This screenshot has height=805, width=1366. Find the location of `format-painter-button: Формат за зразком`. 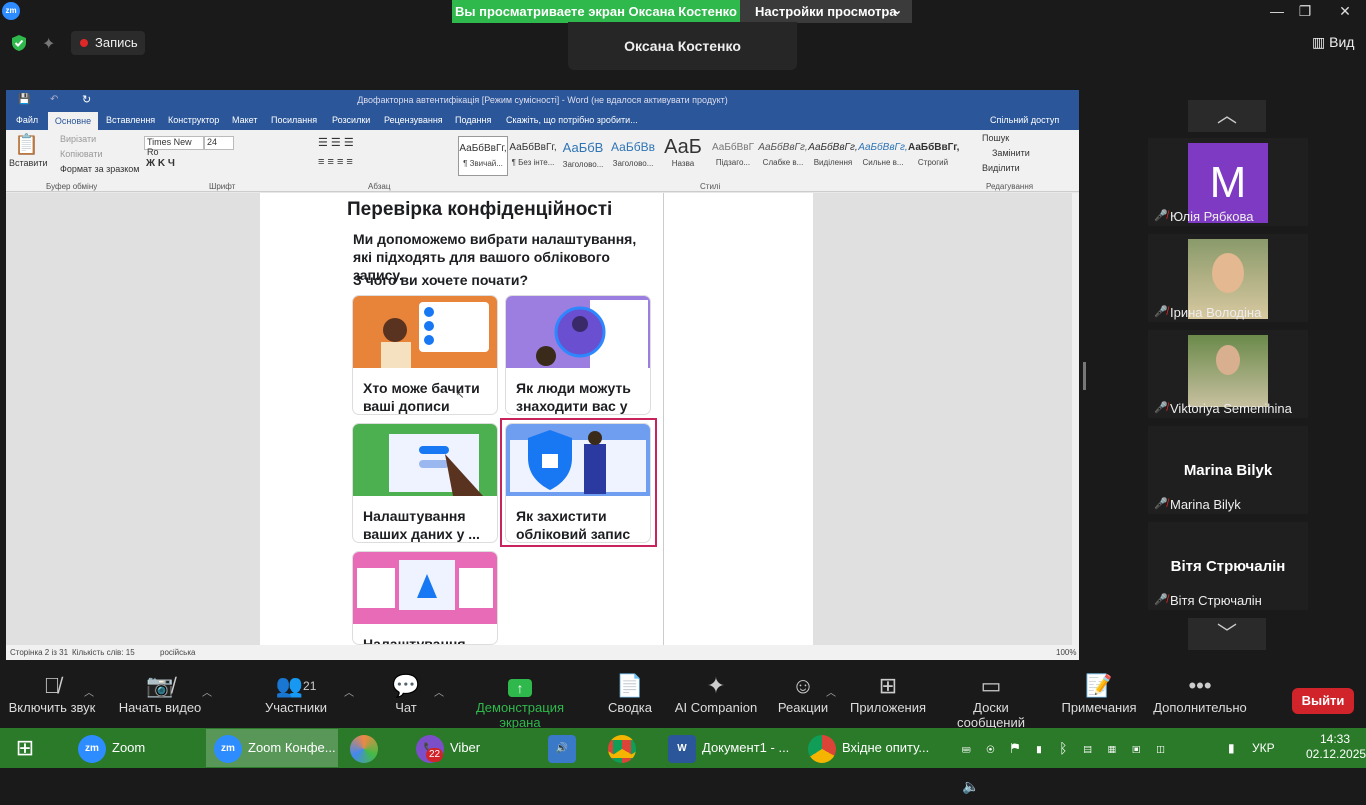

format-painter-button: Формат за зразком is located at coordinates (100, 169).